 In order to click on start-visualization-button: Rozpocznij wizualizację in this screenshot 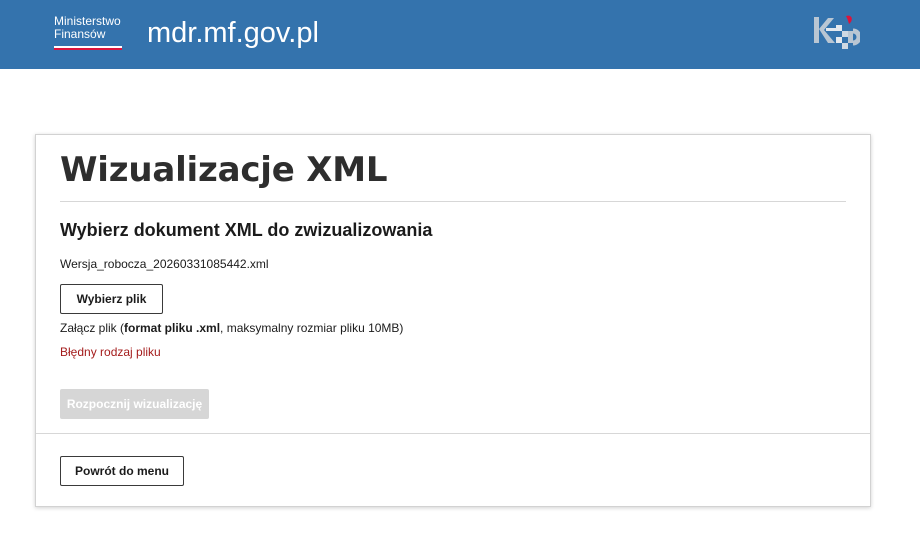, I will do `click(134, 404)`.